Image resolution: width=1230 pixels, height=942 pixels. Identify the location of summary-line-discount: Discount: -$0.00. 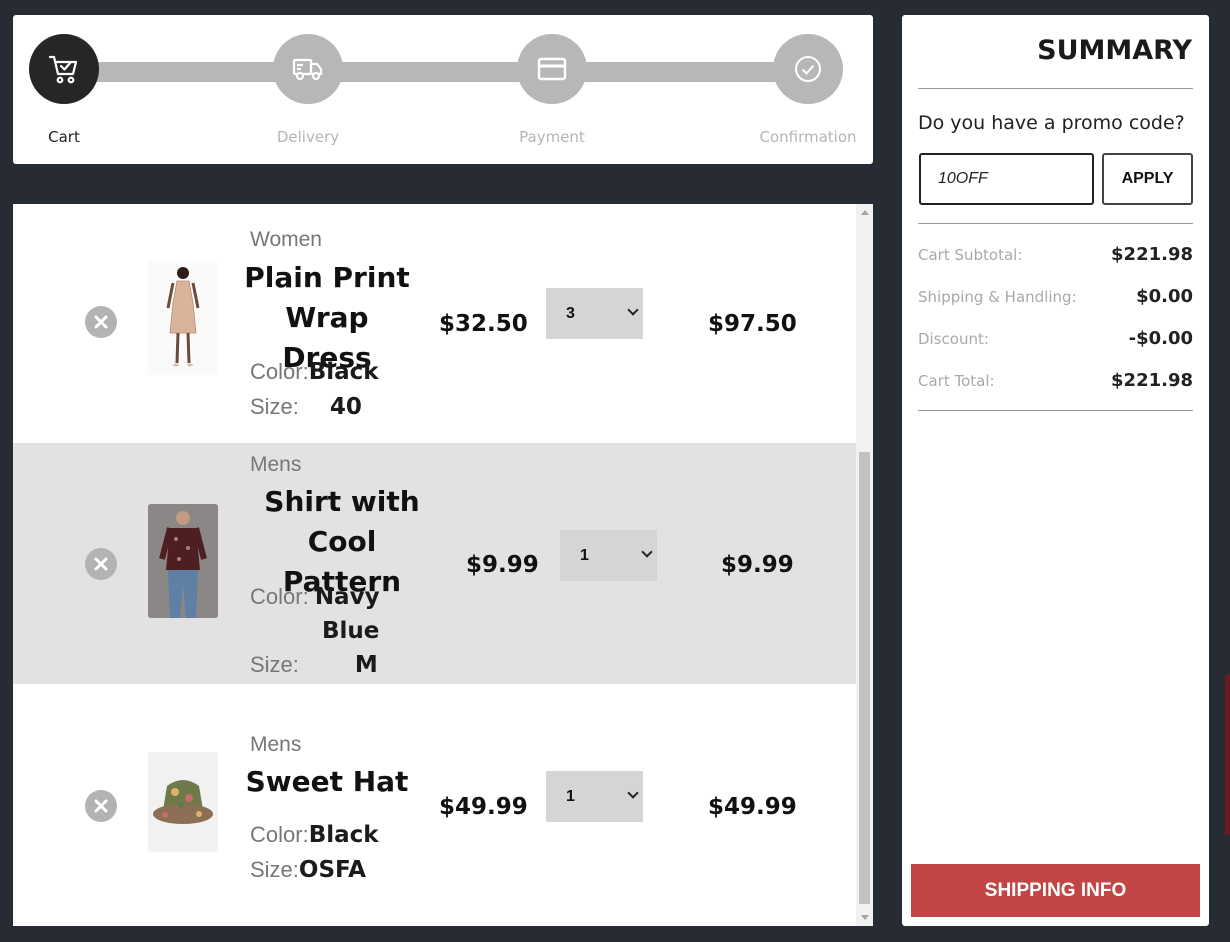
(1055, 340).